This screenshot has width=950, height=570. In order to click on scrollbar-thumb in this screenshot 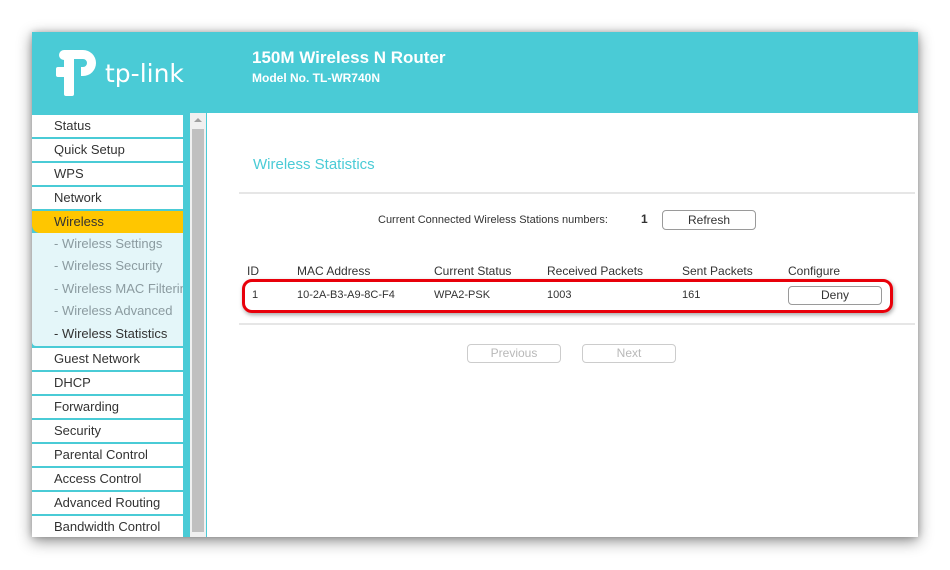, I will do `click(198, 330)`.